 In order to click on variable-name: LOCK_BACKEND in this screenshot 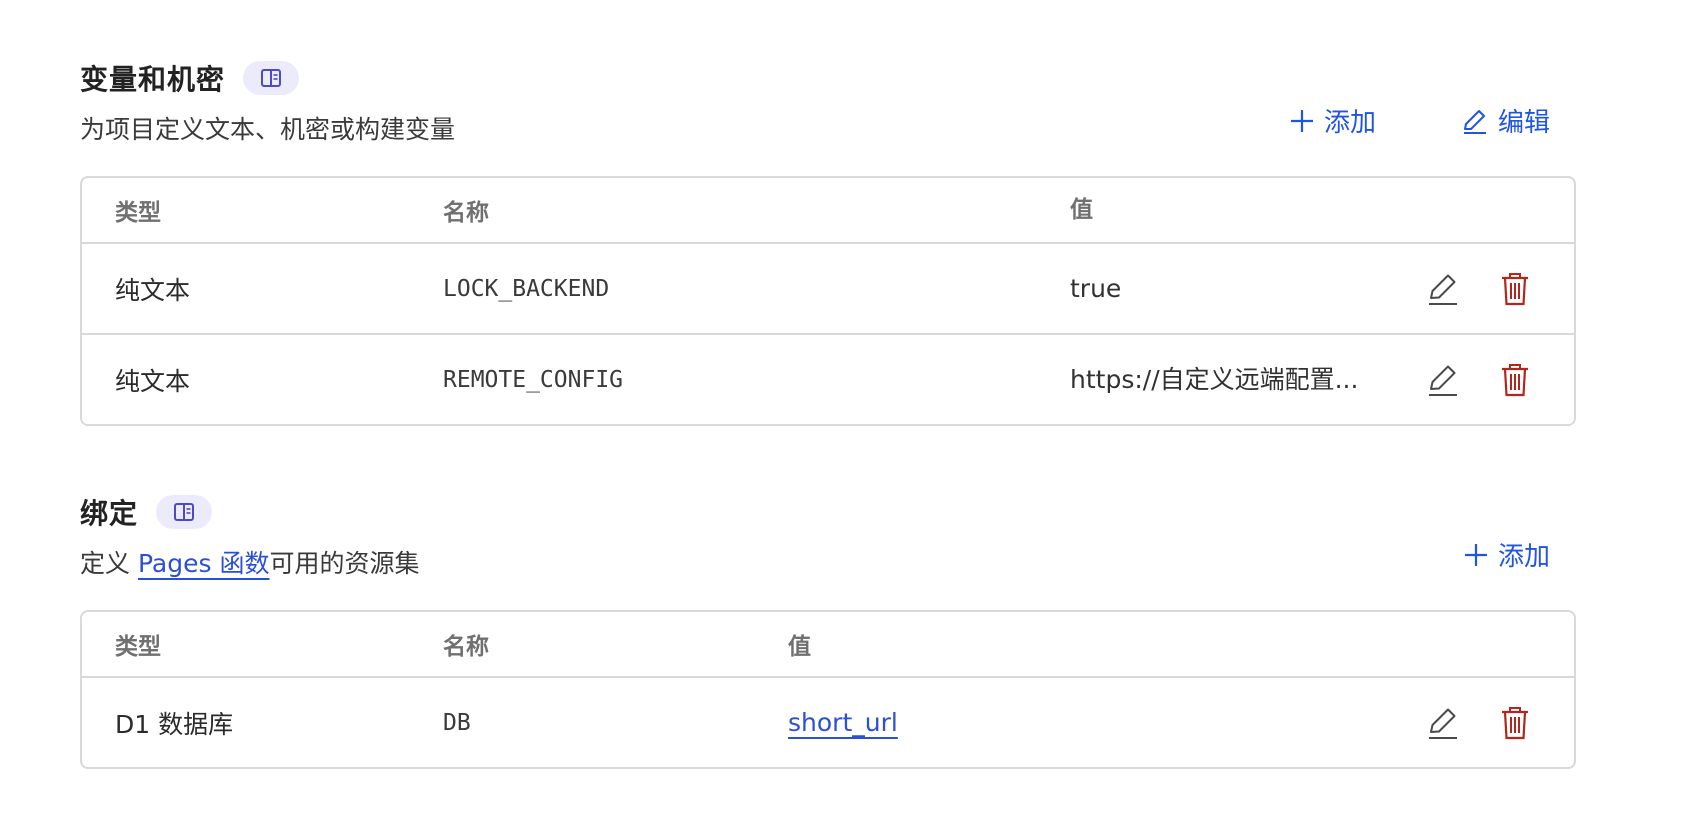, I will do `click(526, 288)`.